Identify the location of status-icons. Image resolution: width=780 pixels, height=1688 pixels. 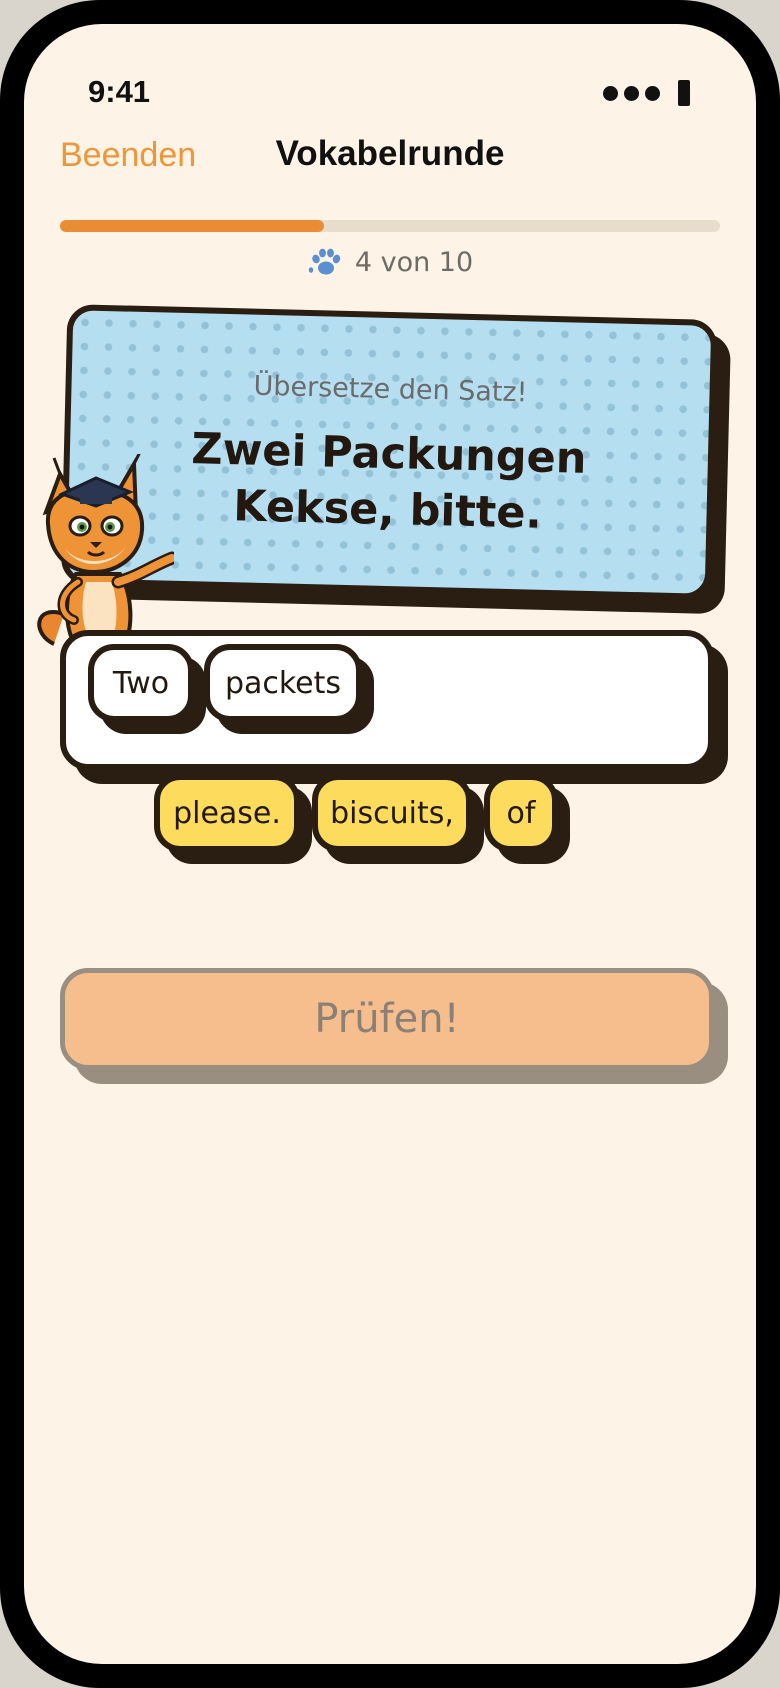
(646, 93).